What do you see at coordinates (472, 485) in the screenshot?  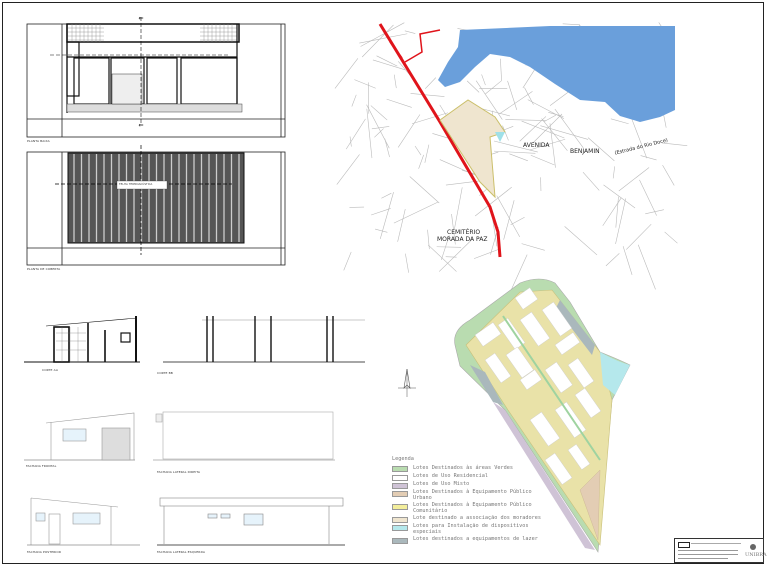 I see `legend-item: Lotes de Uso Misto` at bounding box center [472, 485].